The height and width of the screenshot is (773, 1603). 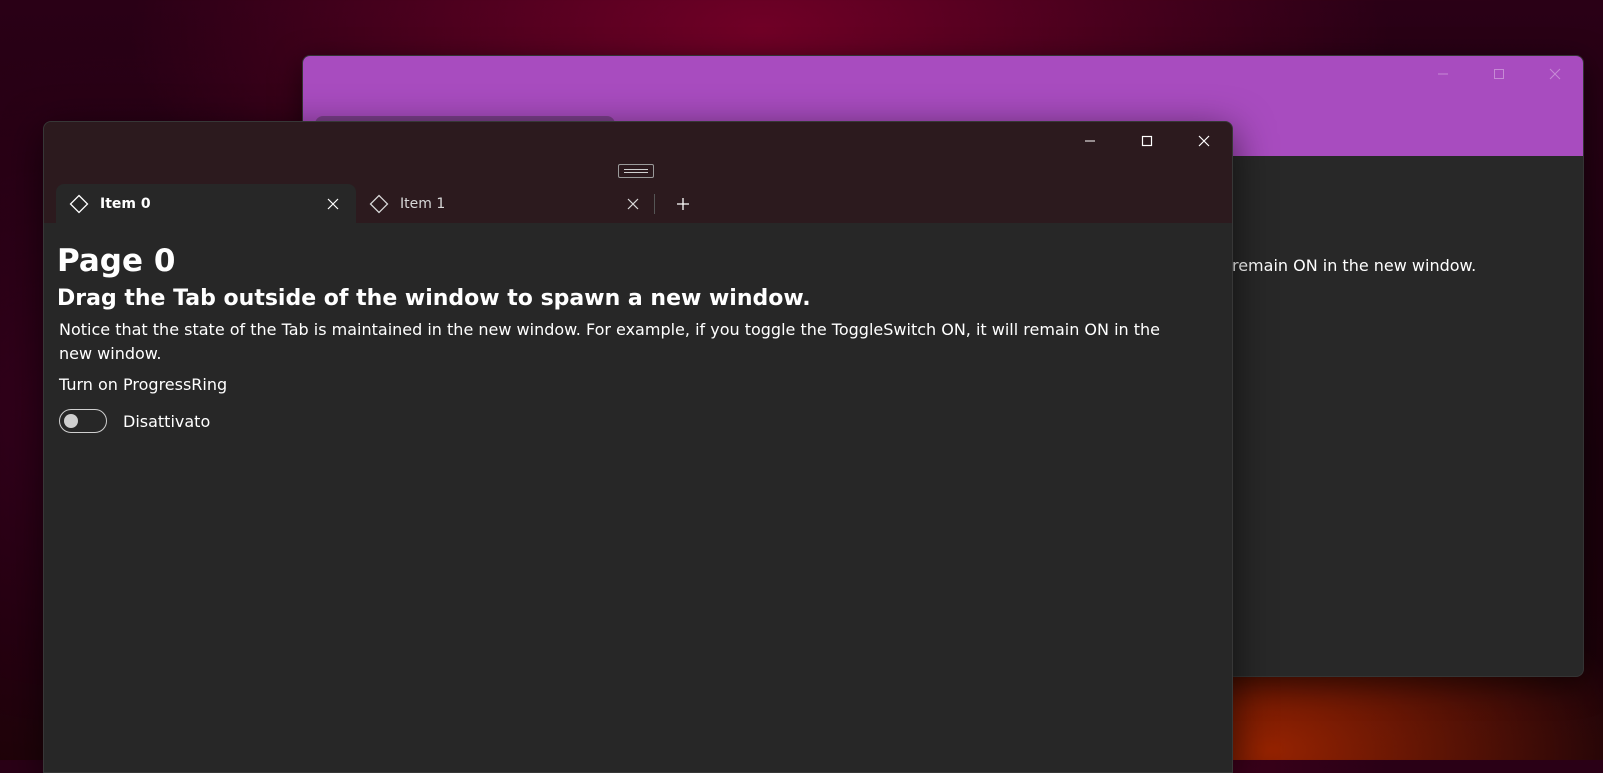 I want to click on titlebar: Item 0 Item 1, so click(x=638, y=172).